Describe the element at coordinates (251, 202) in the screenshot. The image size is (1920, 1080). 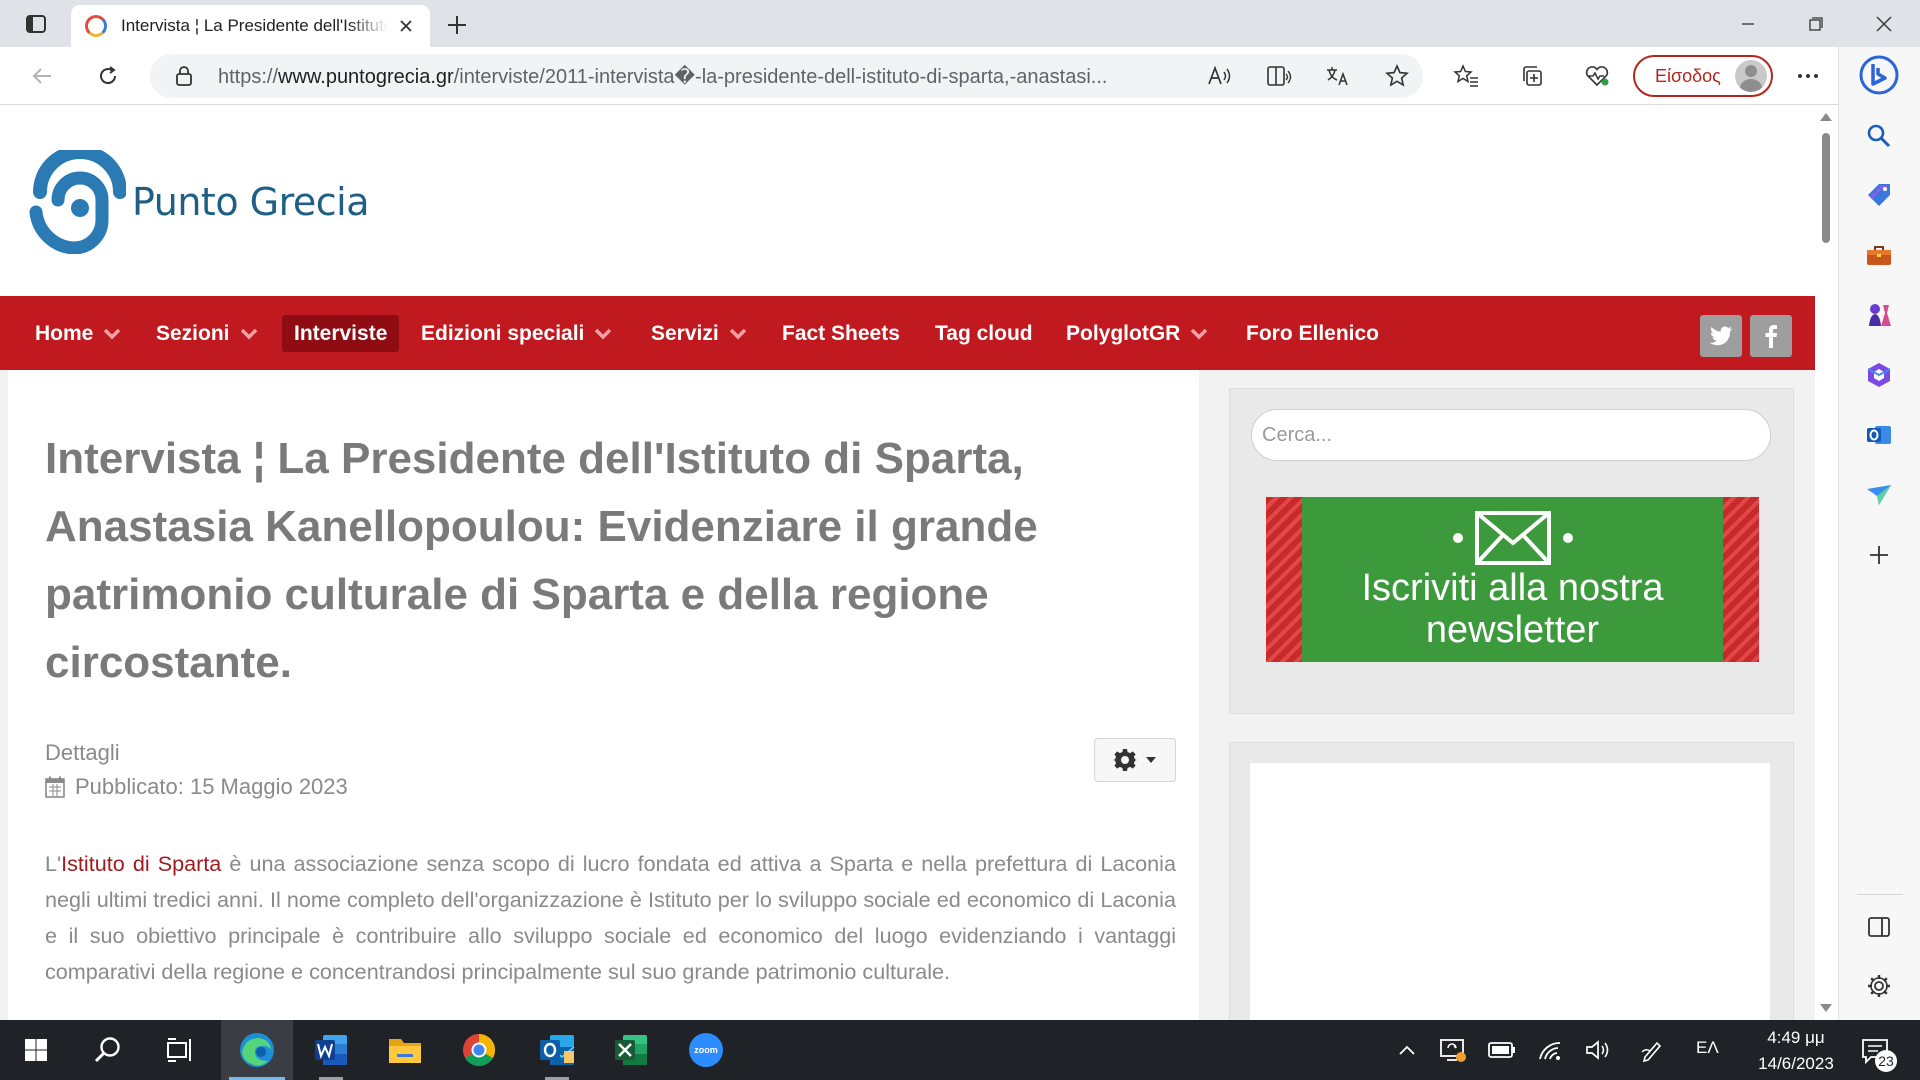
I see `site-logo-text: Punto Grecia` at that location.